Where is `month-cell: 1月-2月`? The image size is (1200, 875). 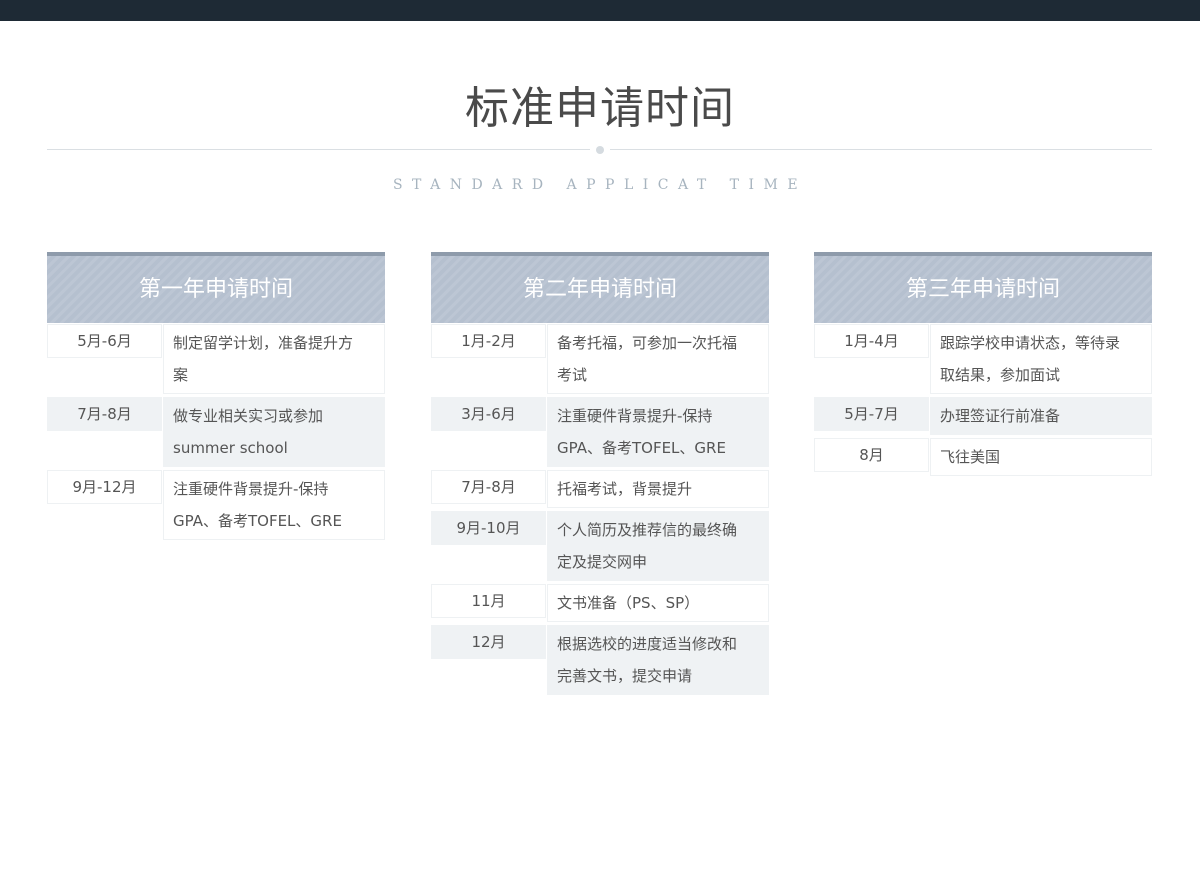
month-cell: 1月-2月 is located at coordinates (488, 341).